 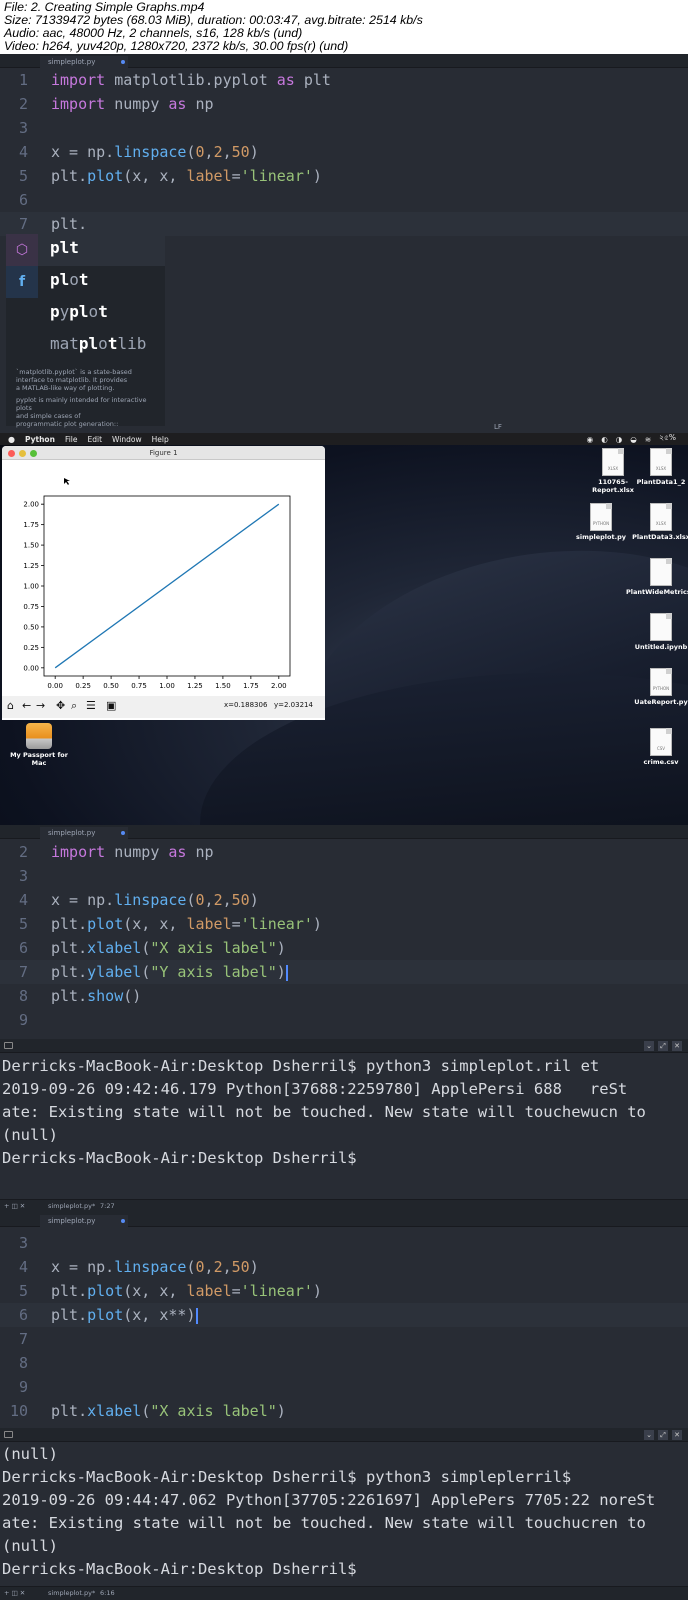 I want to click on y-tick-label: 2.00, so click(x=31, y=505).